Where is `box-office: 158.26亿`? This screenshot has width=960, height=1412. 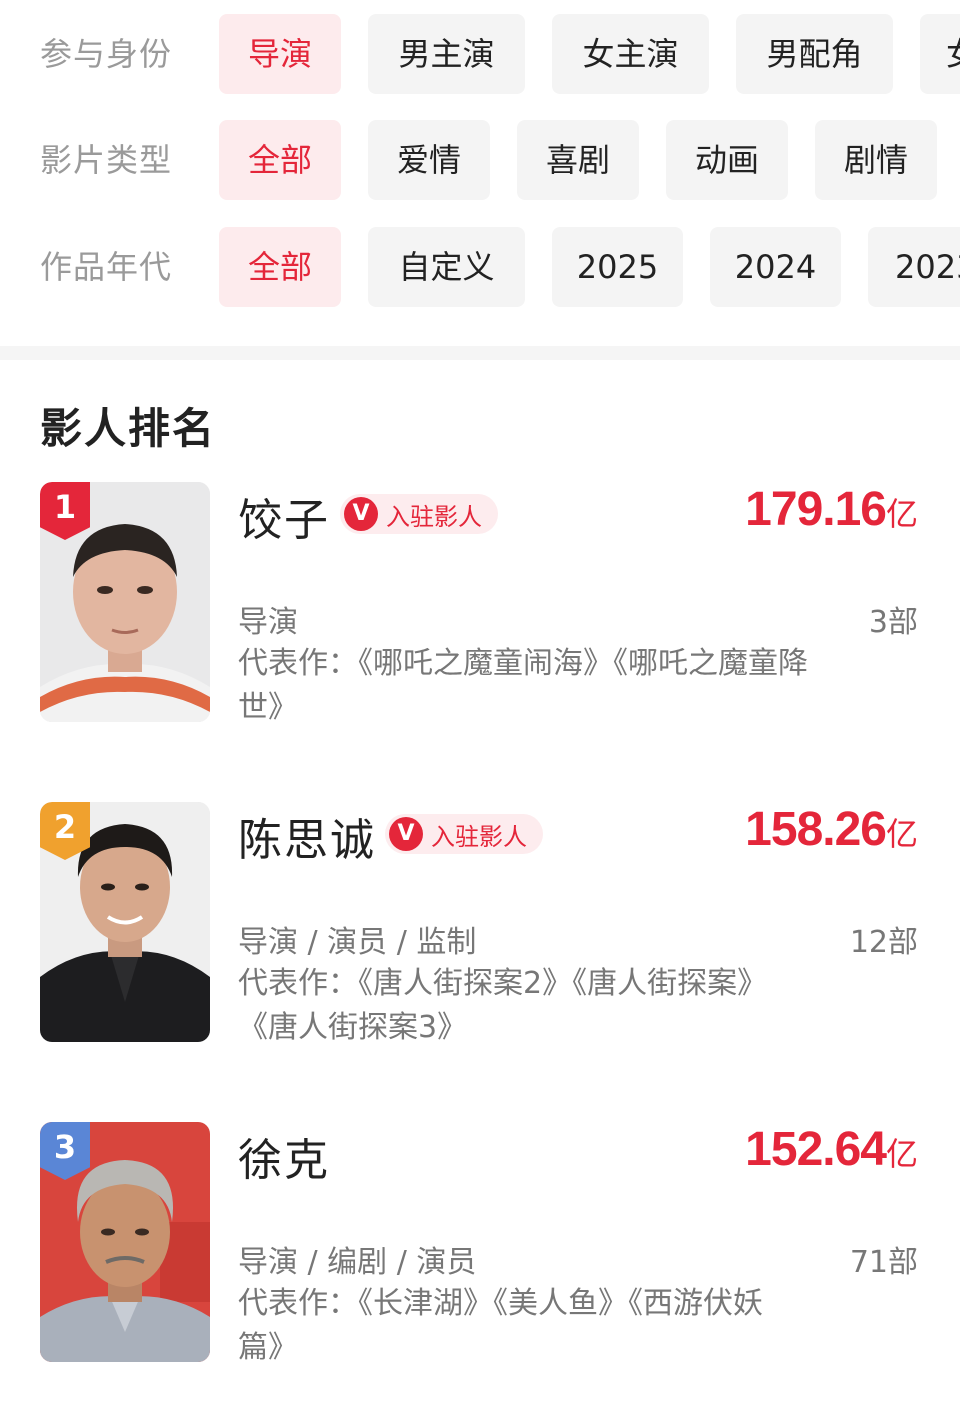
box-office: 158.26亿 is located at coordinates (831, 829).